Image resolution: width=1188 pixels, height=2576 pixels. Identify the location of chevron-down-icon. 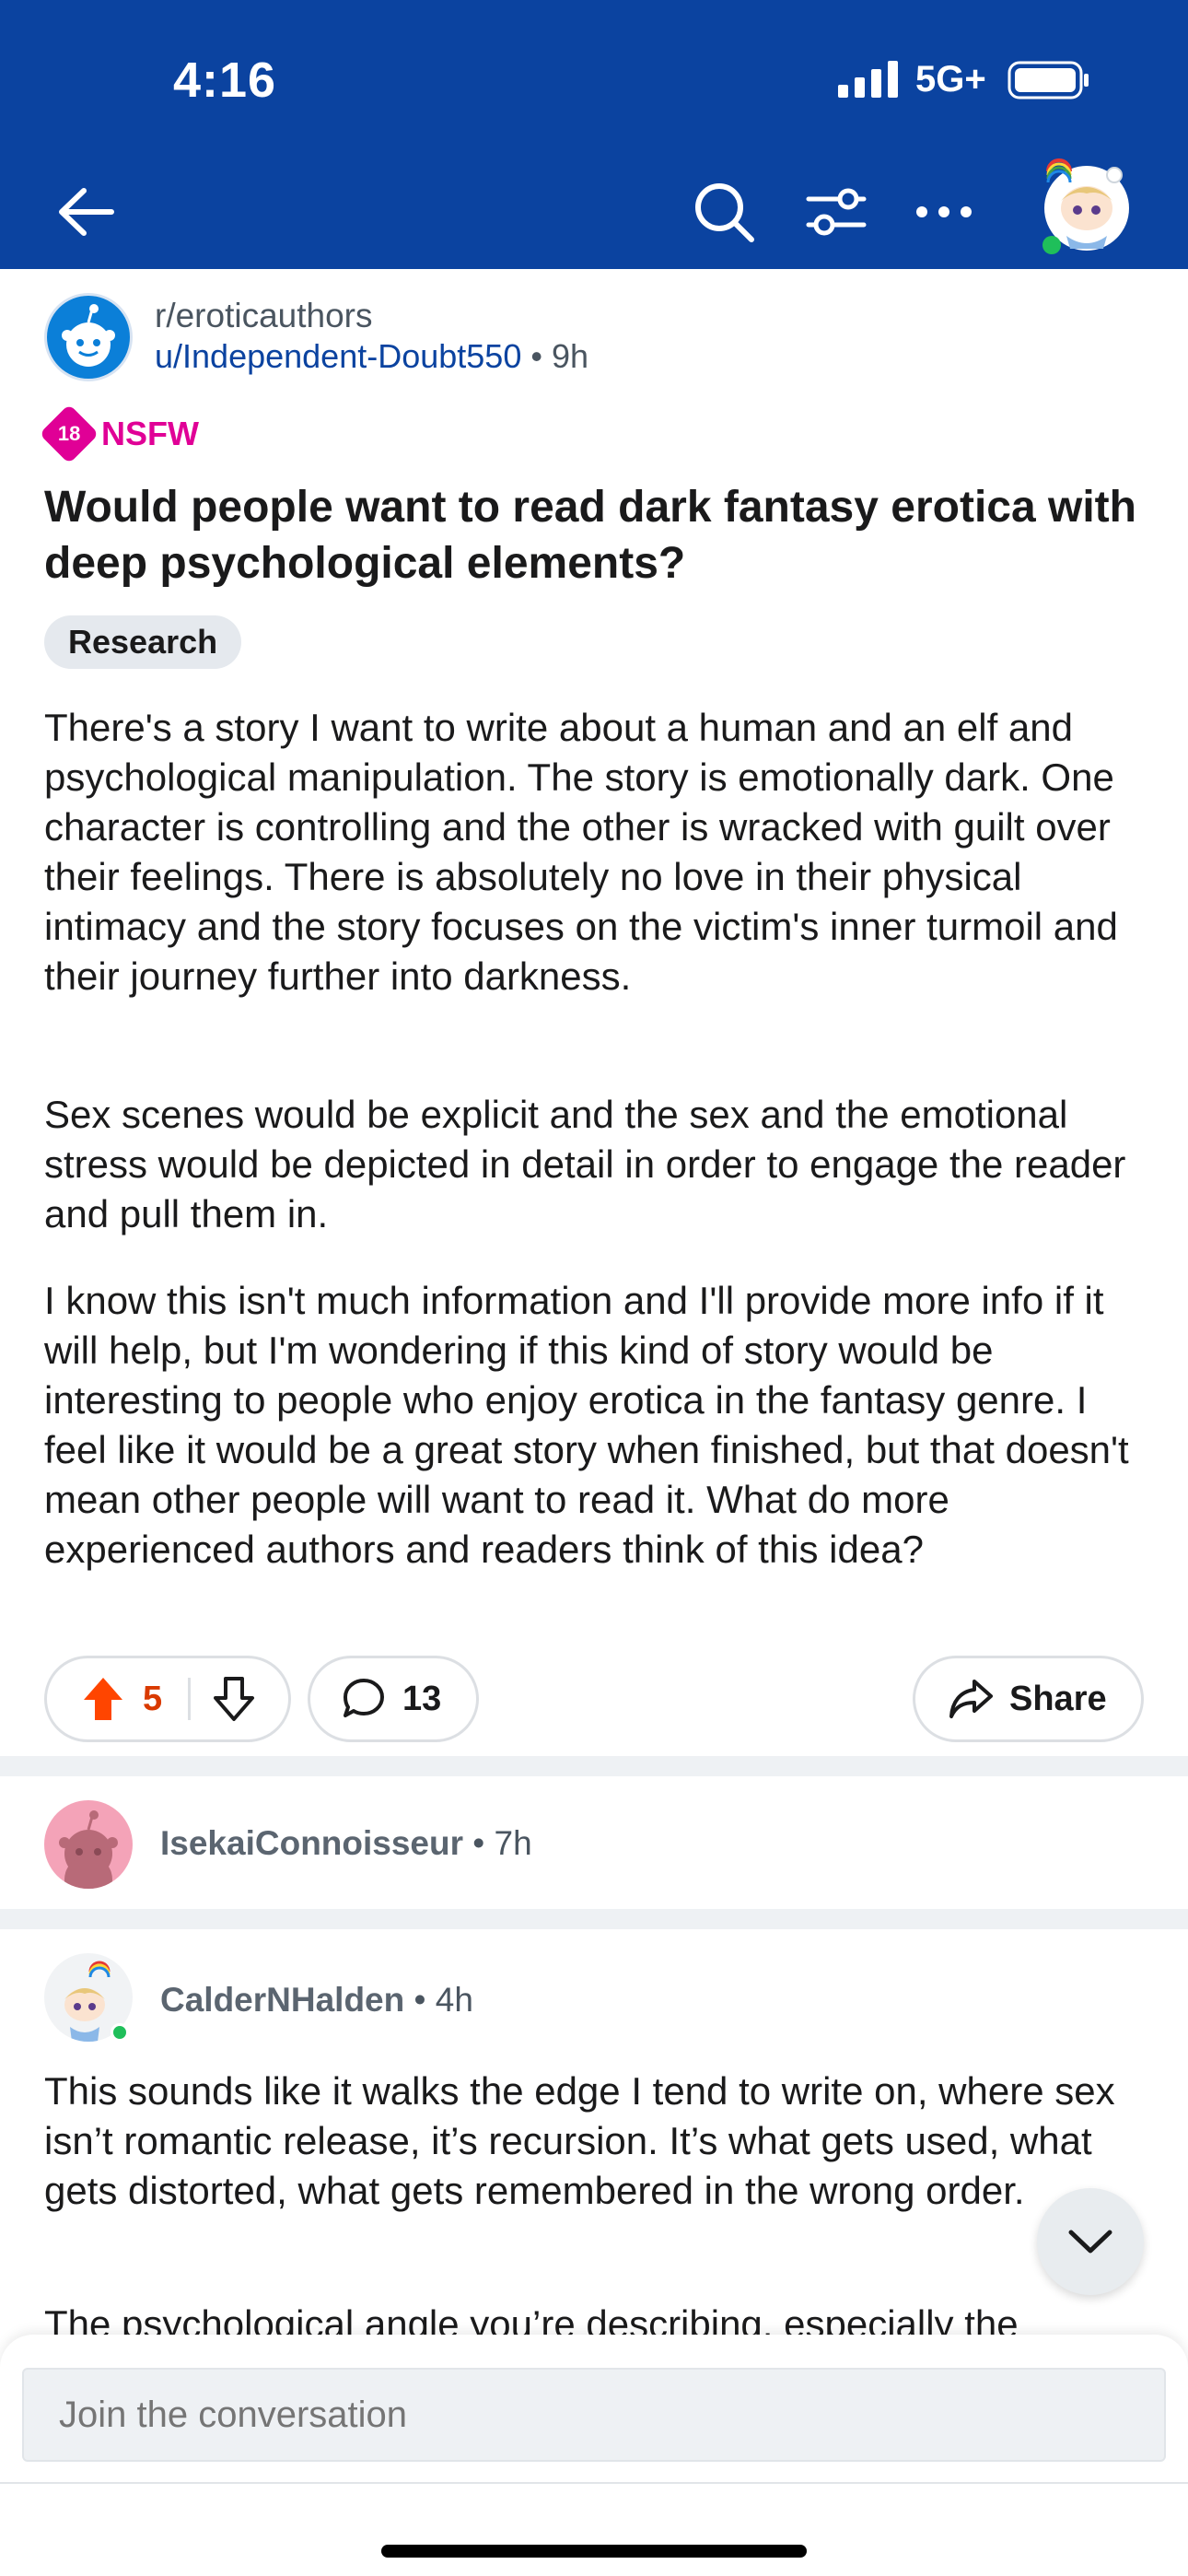
(1090, 2242).